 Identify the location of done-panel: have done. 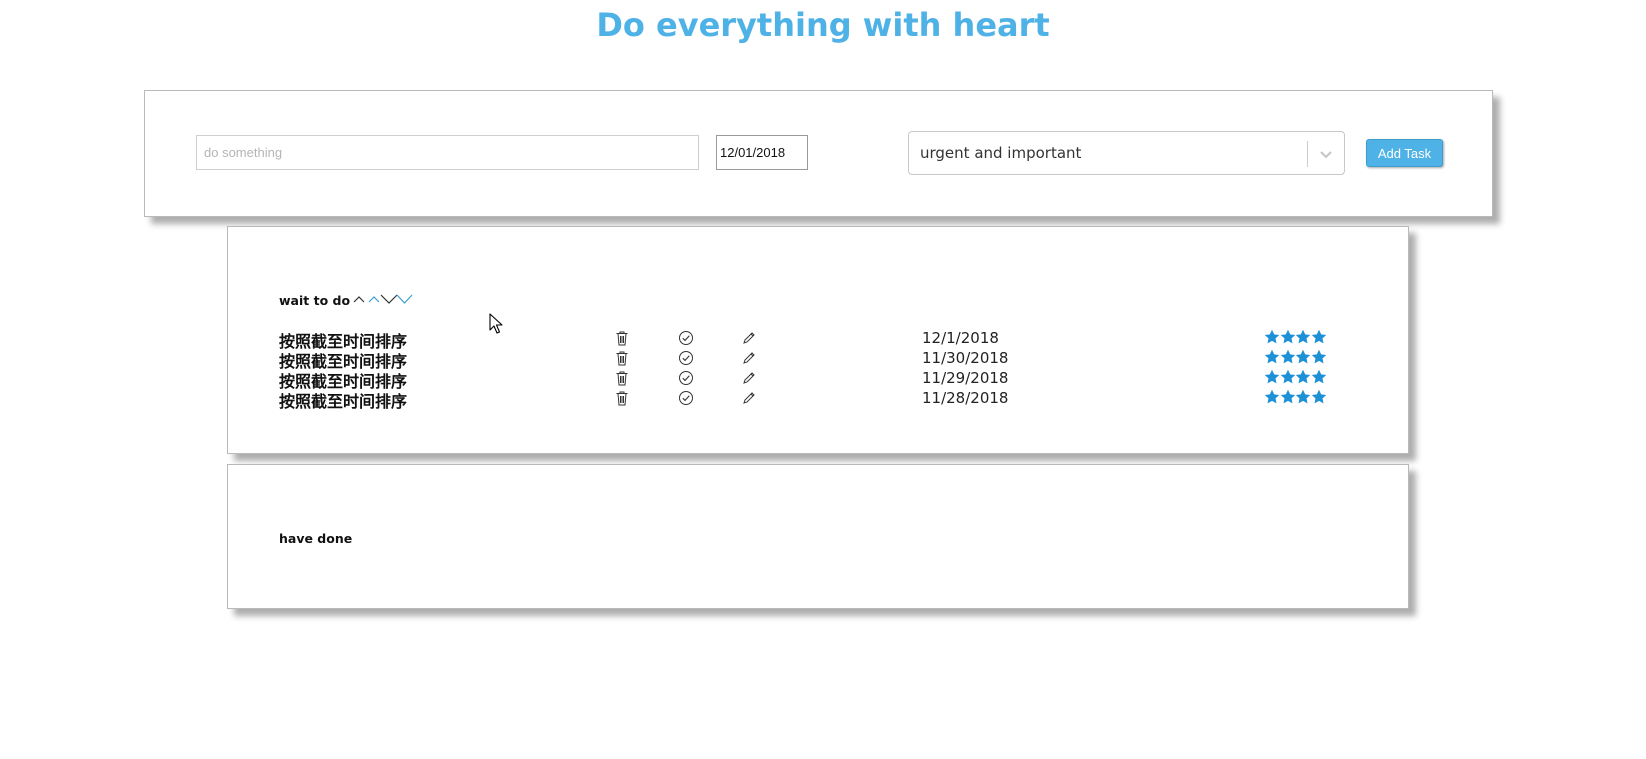
(818, 536).